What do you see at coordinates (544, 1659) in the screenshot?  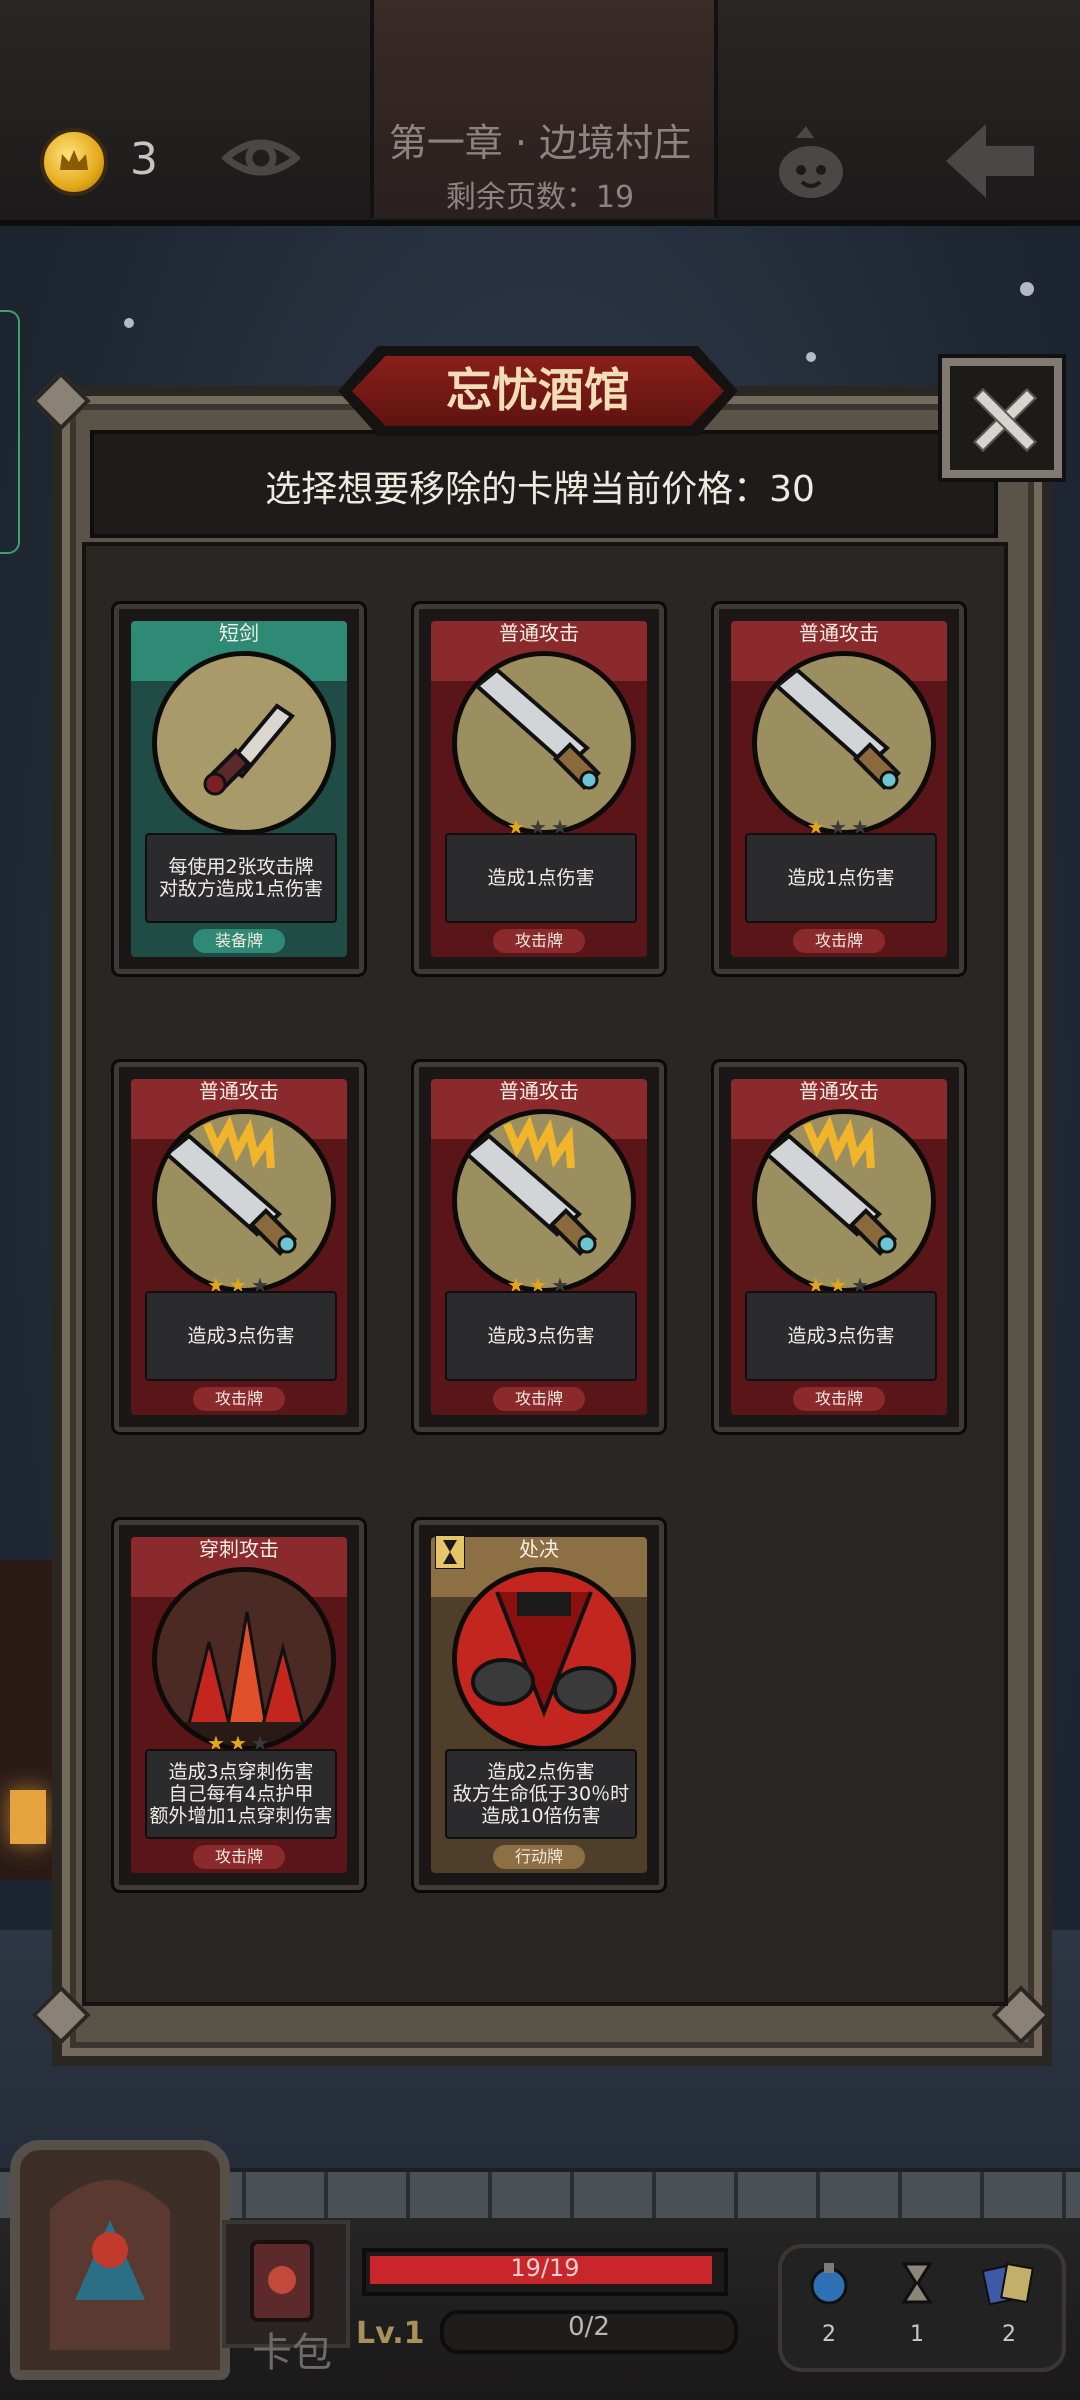 I see `execute-art-icon` at bounding box center [544, 1659].